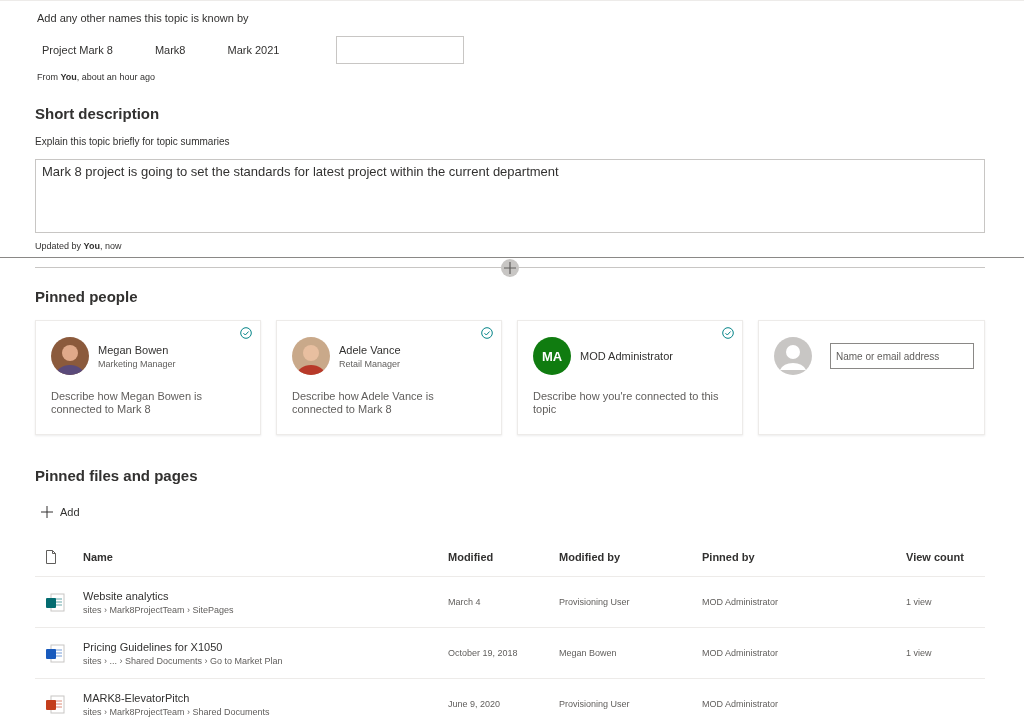 The width and height of the screenshot is (1024, 719). What do you see at coordinates (483, 653) in the screenshot?
I see `modified-date: October 19, 2018` at bounding box center [483, 653].